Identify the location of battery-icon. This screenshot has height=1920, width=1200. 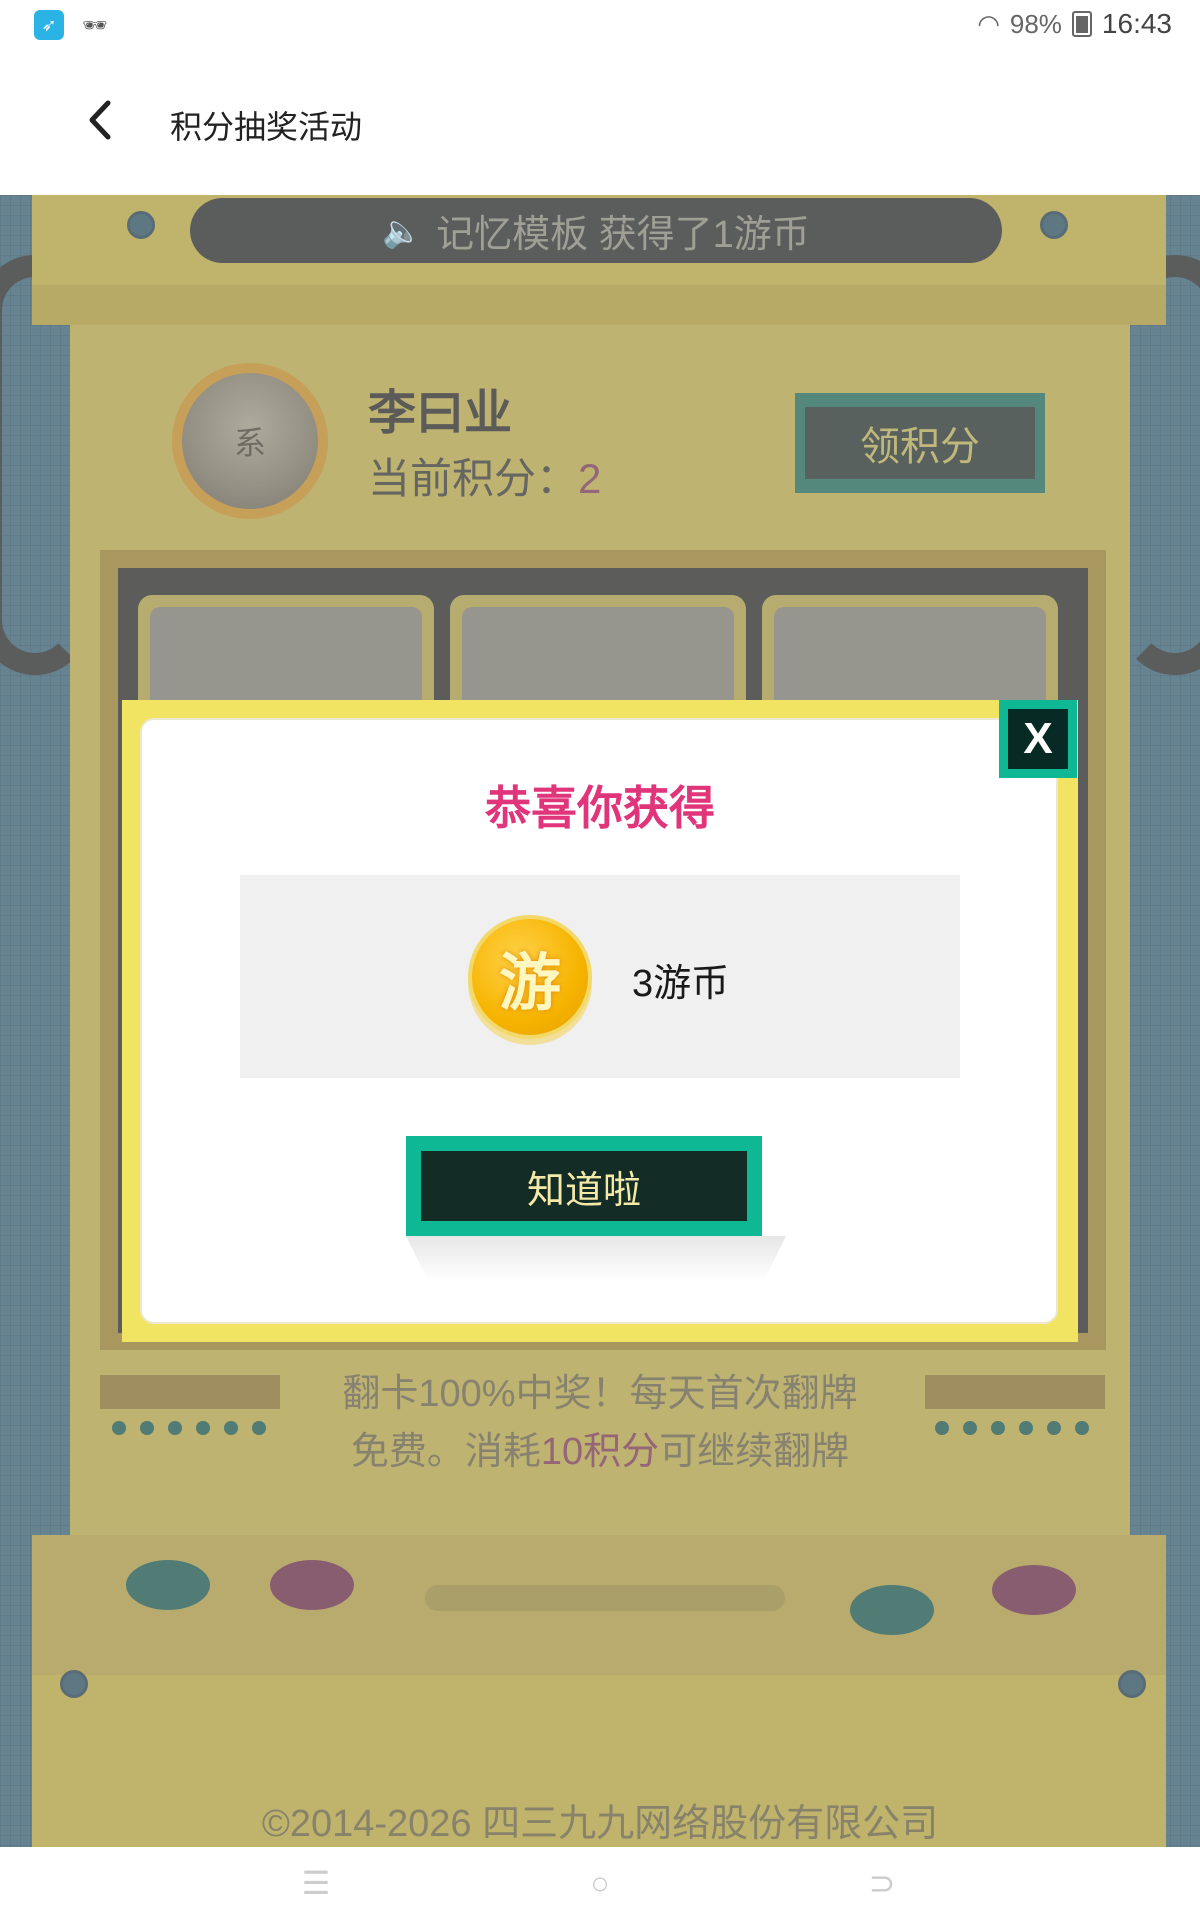
(1081, 24).